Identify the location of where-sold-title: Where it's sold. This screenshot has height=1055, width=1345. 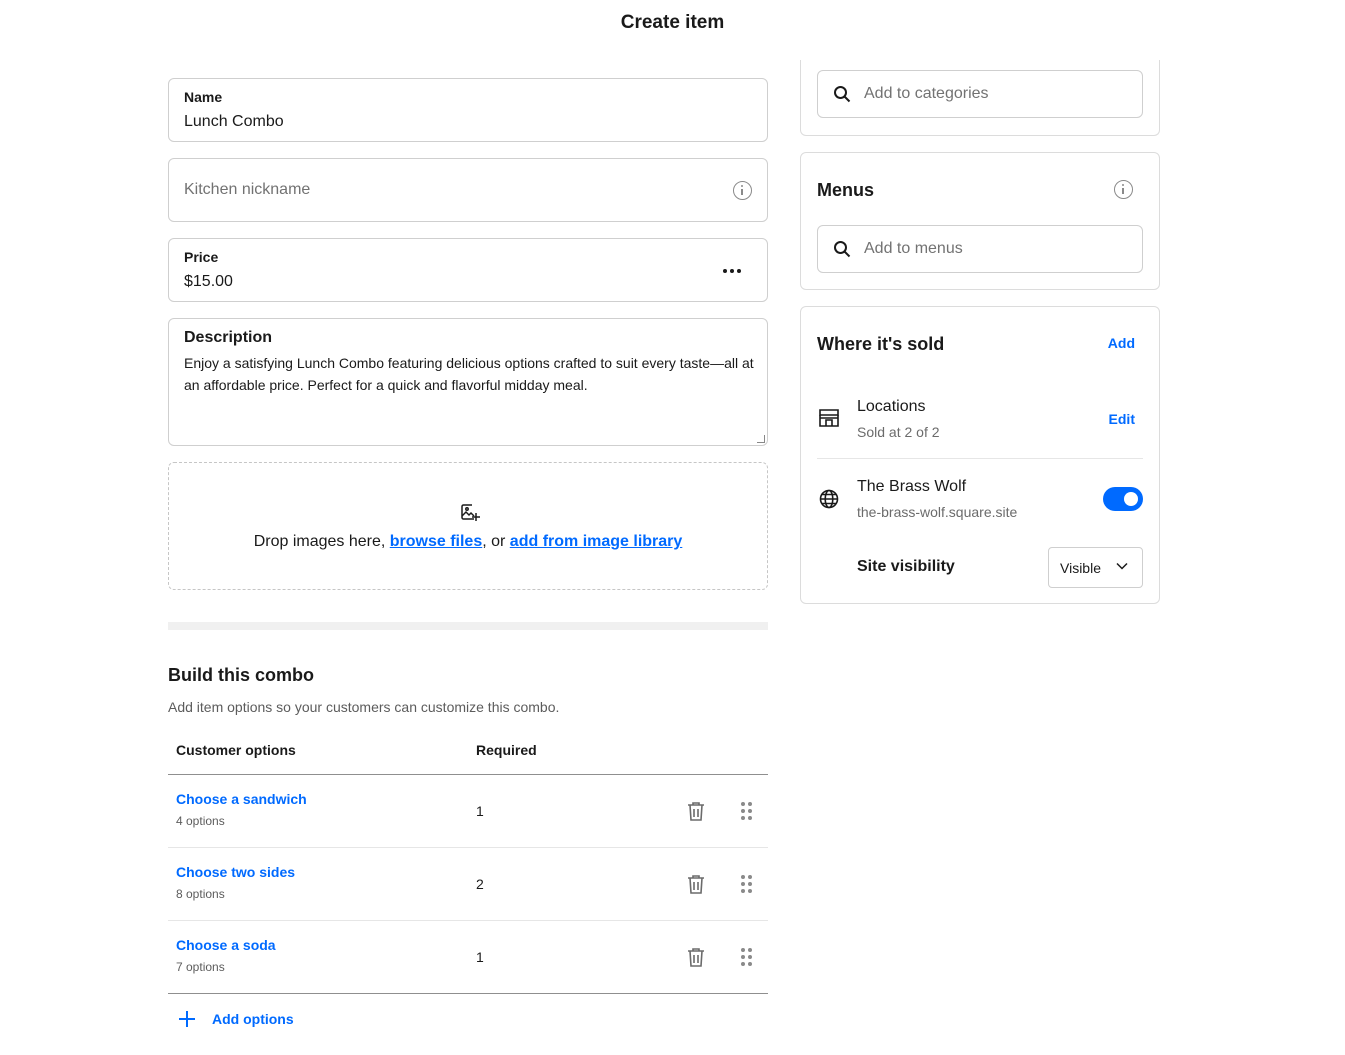
(881, 344).